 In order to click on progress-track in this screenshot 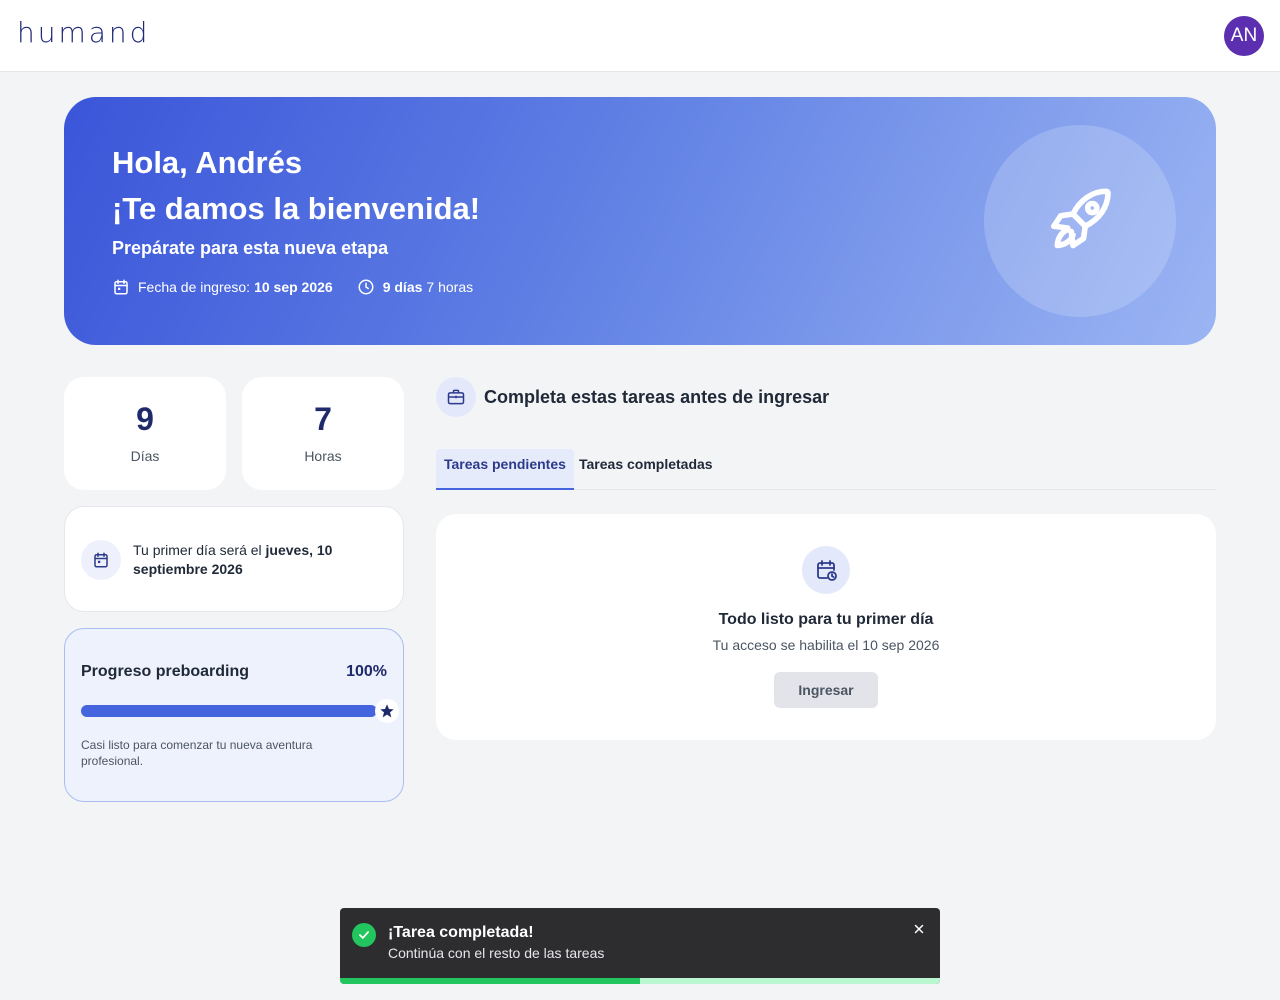, I will do `click(229, 711)`.